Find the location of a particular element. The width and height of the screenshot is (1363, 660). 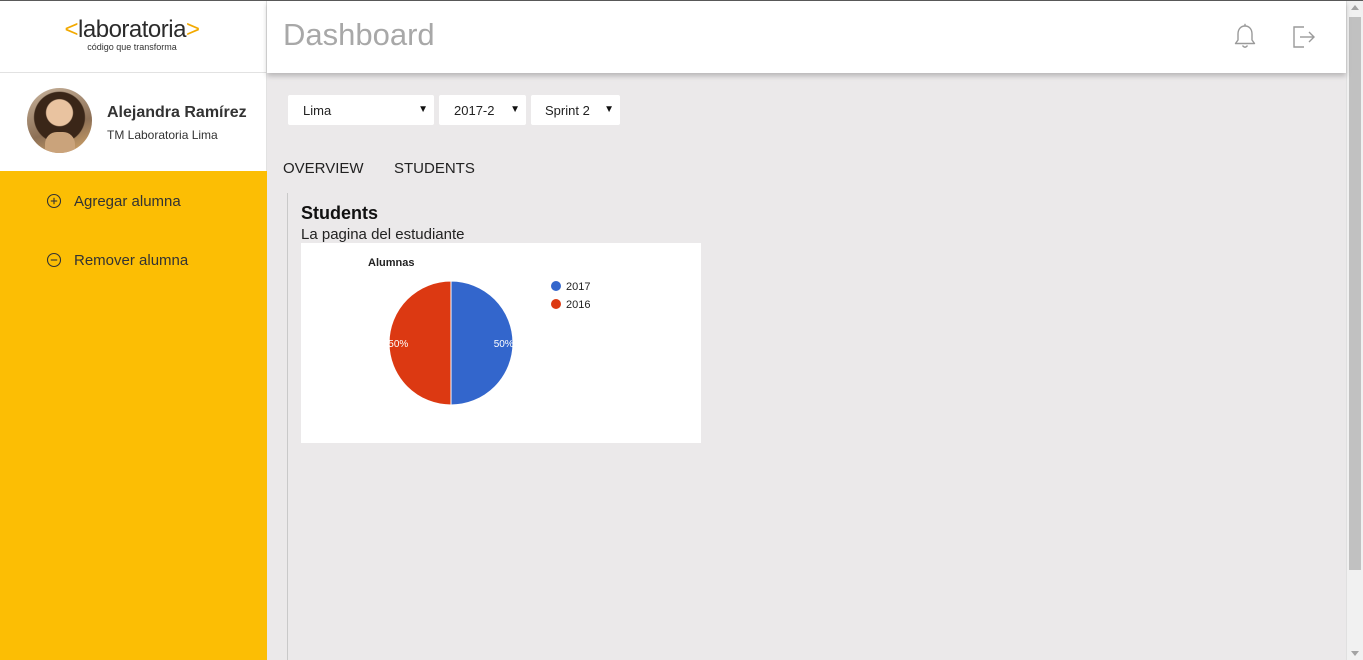

generation-select-value: 2017-2 is located at coordinates (474, 110).